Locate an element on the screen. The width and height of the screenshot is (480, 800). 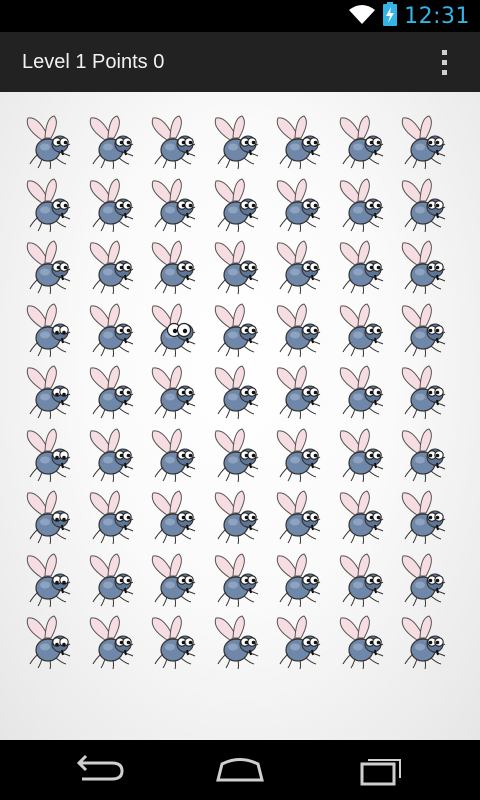
back-icon is located at coordinates (100, 767).